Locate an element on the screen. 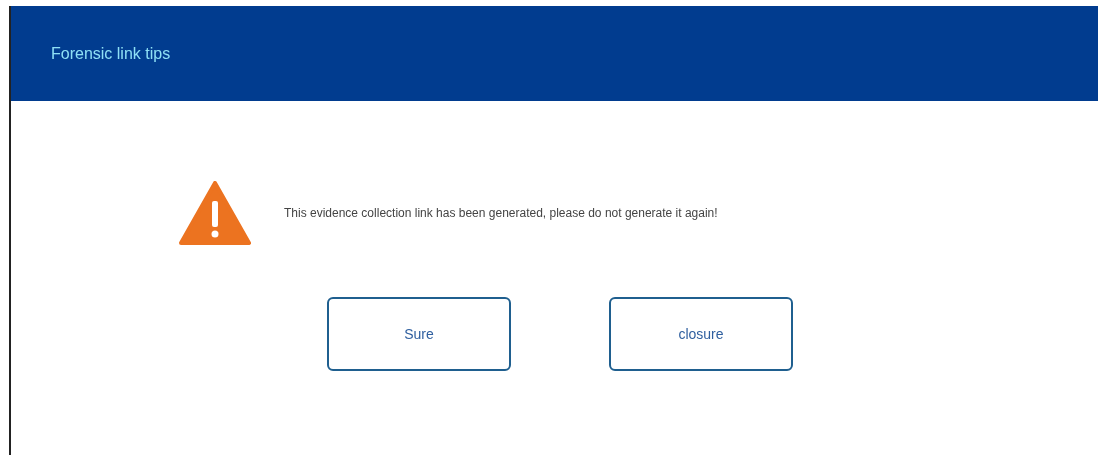 This screenshot has width=1098, height=455. warning-icon is located at coordinates (215, 213).